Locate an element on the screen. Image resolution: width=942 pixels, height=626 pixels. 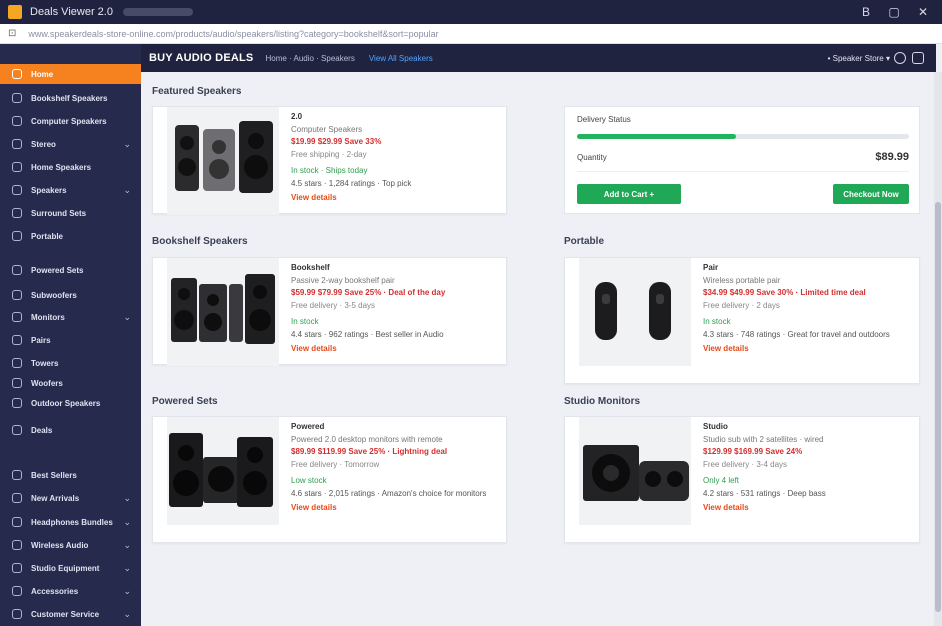
product-subtitle: Studio sub with 2 satellites · wired is located at coordinates (763, 439).